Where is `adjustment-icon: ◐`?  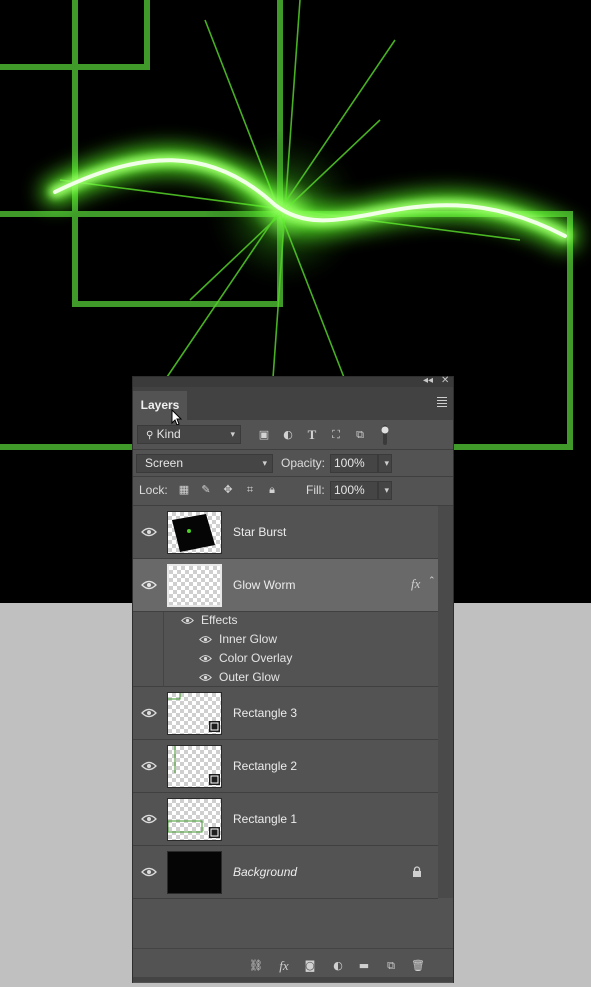
adjustment-icon: ◐ is located at coordinates (338, 966).